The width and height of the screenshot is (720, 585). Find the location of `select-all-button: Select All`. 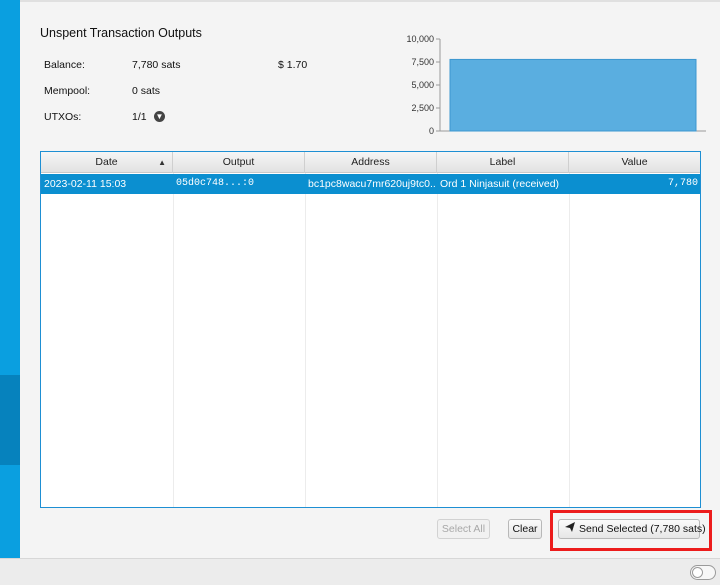

select-all-button: Select All is located at coordinates (463, 529).